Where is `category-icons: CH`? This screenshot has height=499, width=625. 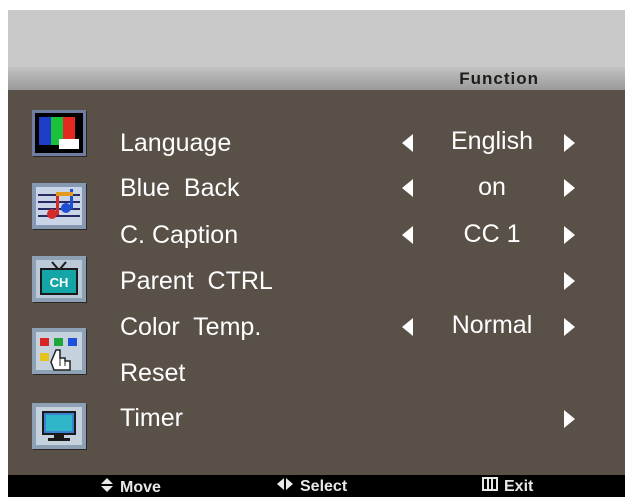 category-icons: CH is located at coordinates (61, 286).